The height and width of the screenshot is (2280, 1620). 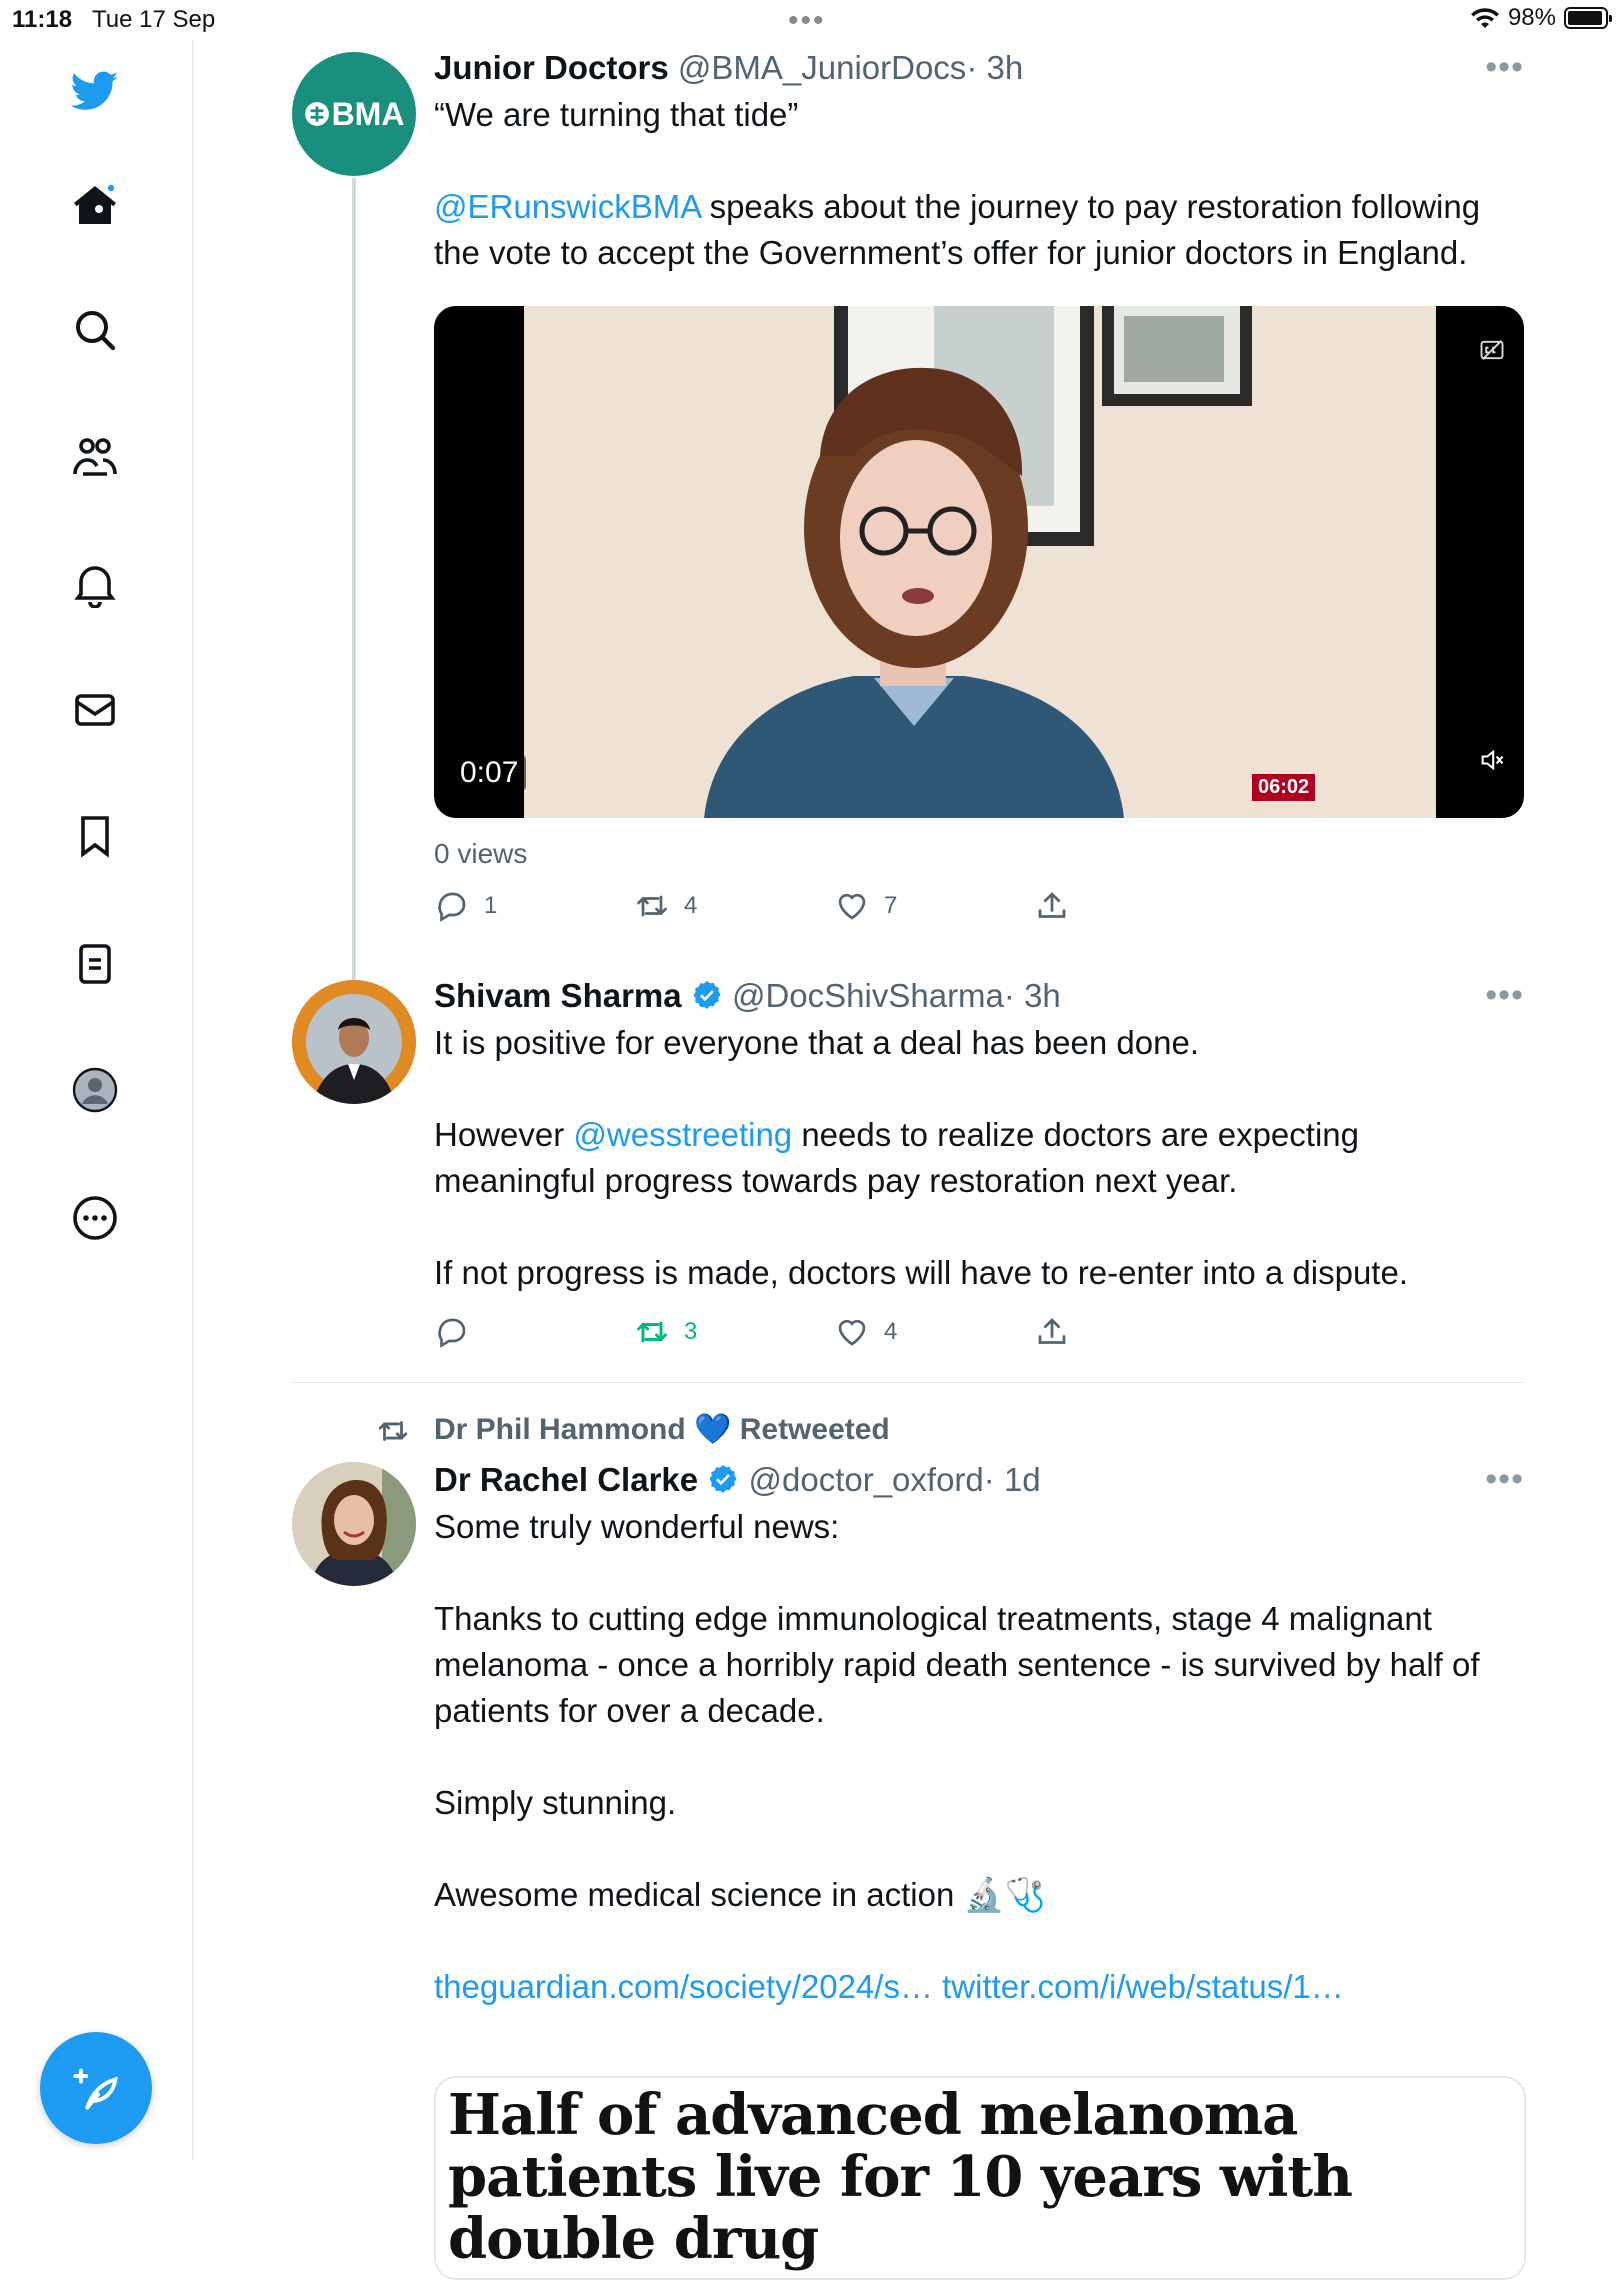 I want to click on tweet-divider, so click(x=908, y=1382).